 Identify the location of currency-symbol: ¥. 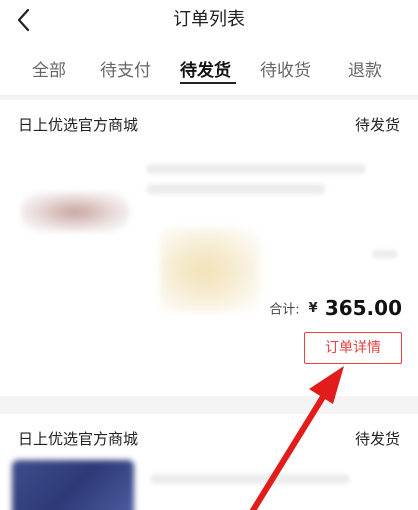
(313, 308).